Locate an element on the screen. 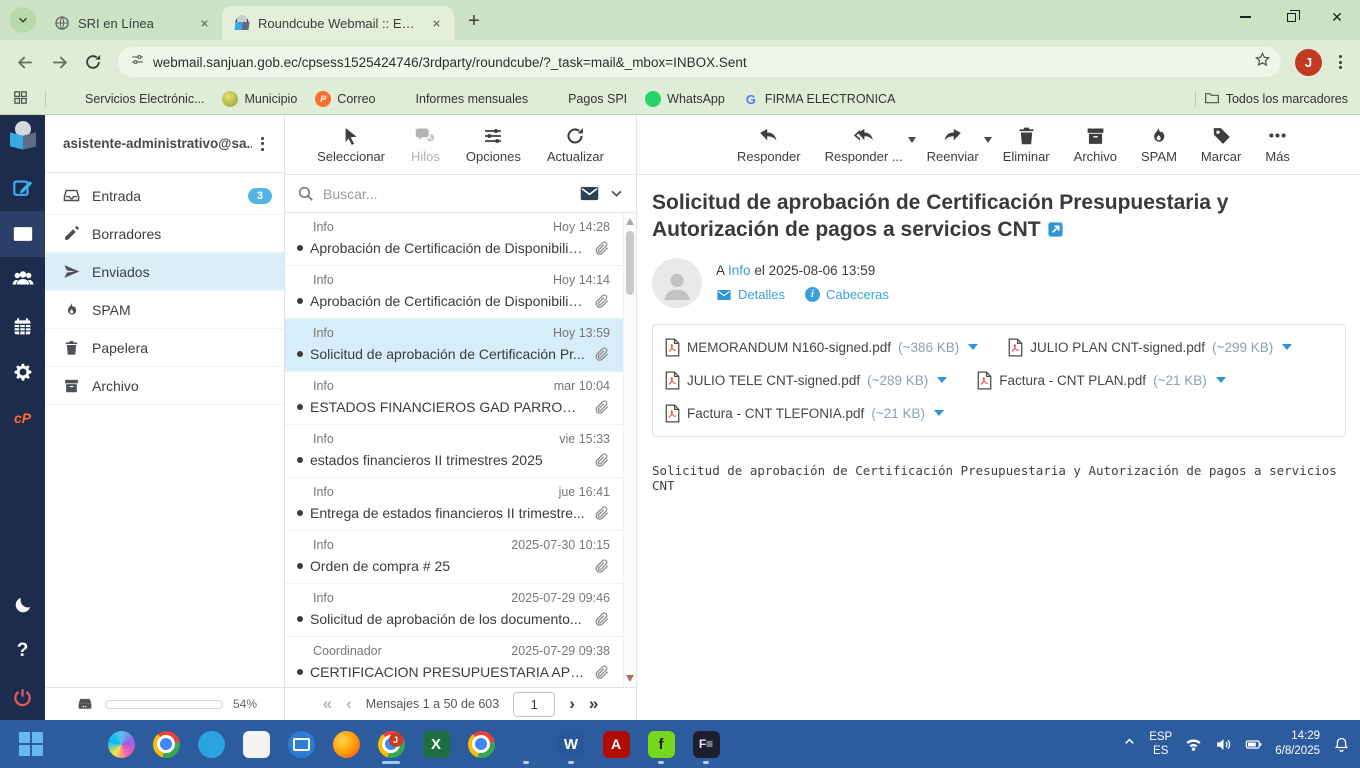  attachment-chip: Factura - CNT PLAN.pdf (~21 KB) is located at coordinates (1101, 380).